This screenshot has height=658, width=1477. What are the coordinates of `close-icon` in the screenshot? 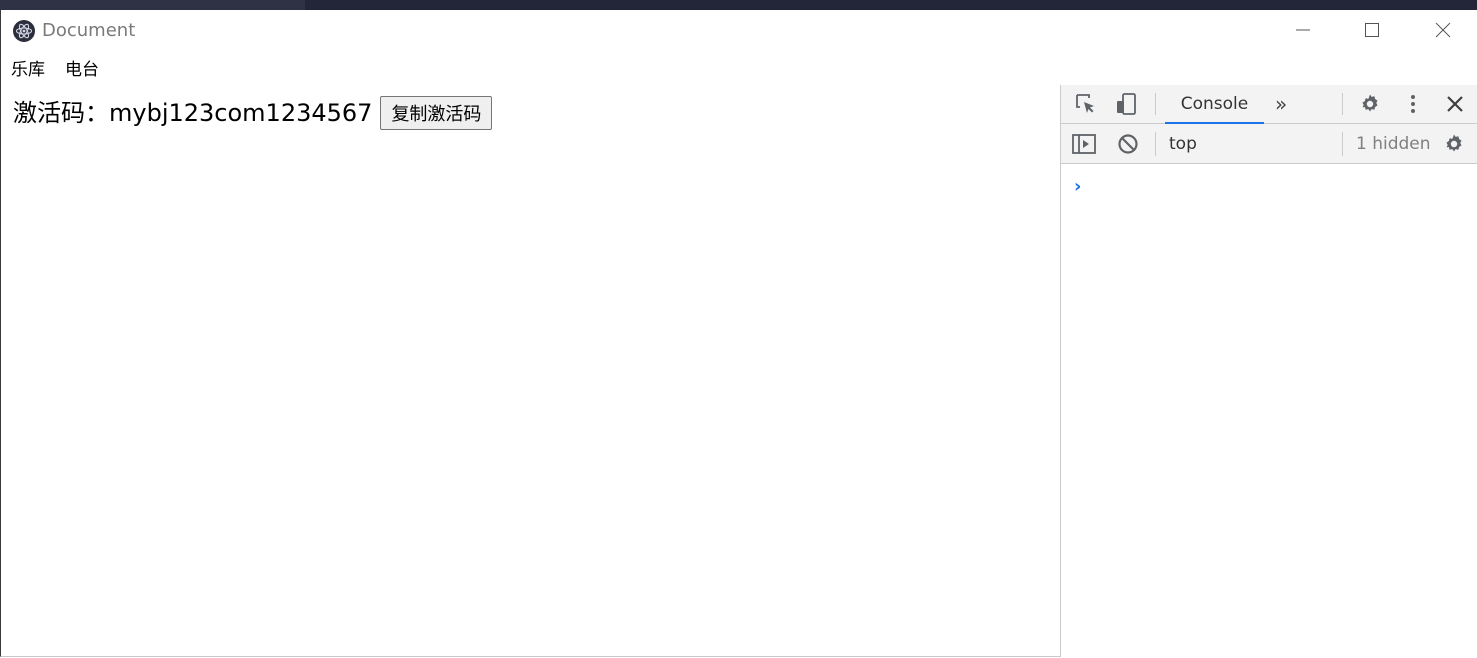 It's located at (1443, 32).